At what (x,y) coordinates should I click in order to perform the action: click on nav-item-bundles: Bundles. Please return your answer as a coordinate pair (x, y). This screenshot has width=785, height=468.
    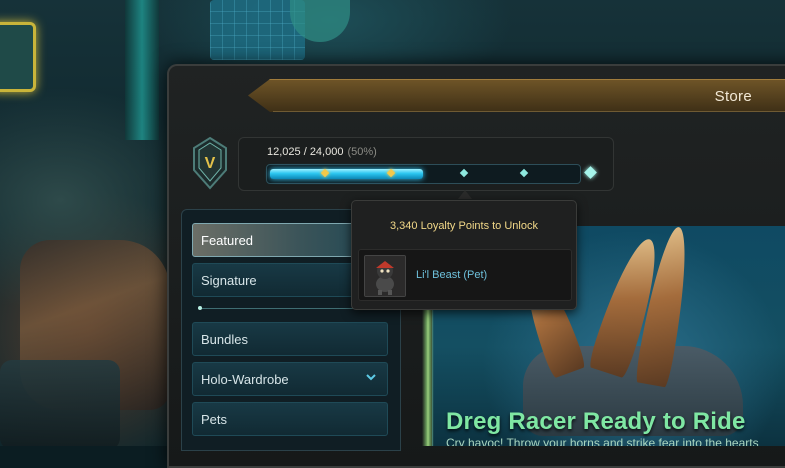
    Looking at the image, I should click on (290, 339).